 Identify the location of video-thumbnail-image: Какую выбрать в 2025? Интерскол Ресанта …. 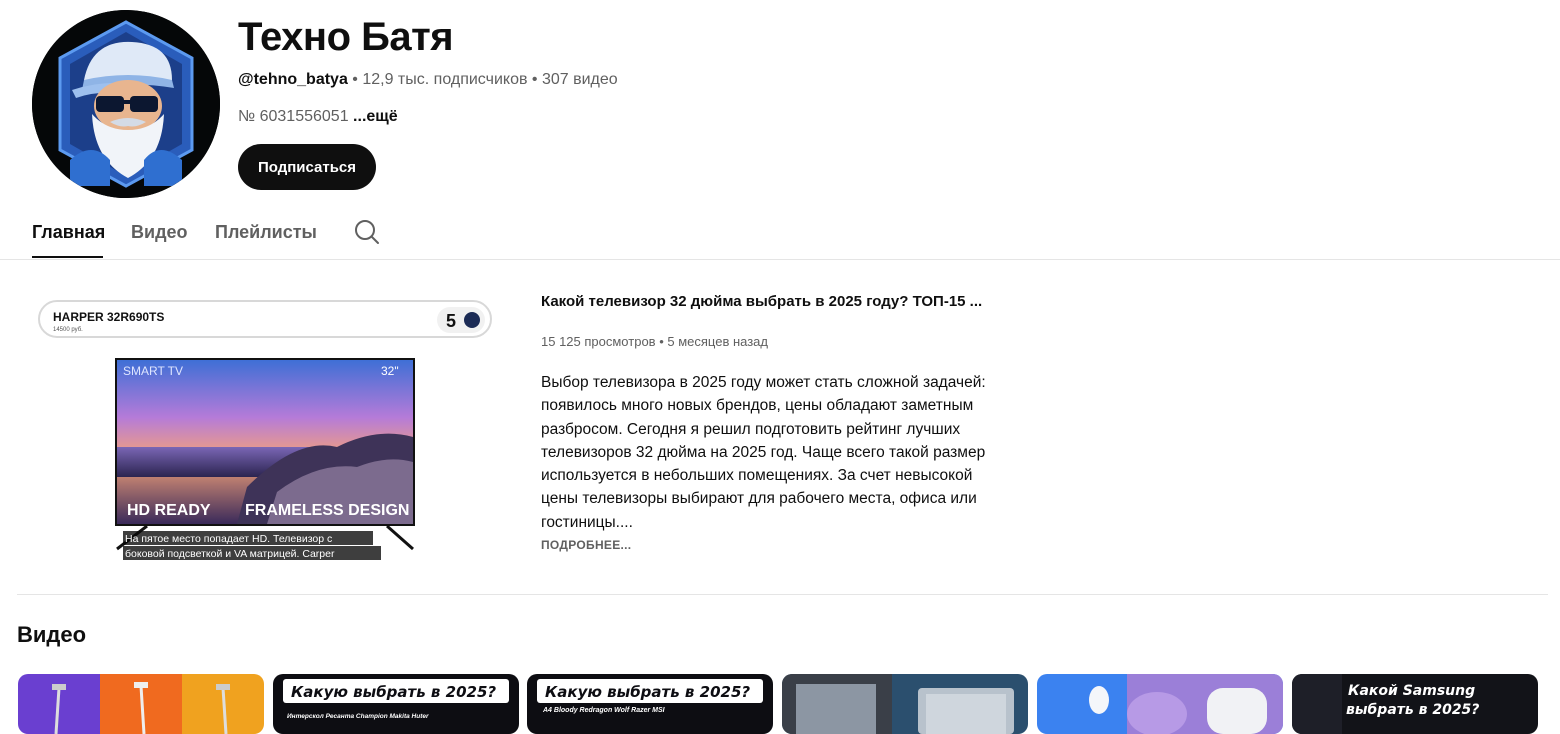
(396, 704).